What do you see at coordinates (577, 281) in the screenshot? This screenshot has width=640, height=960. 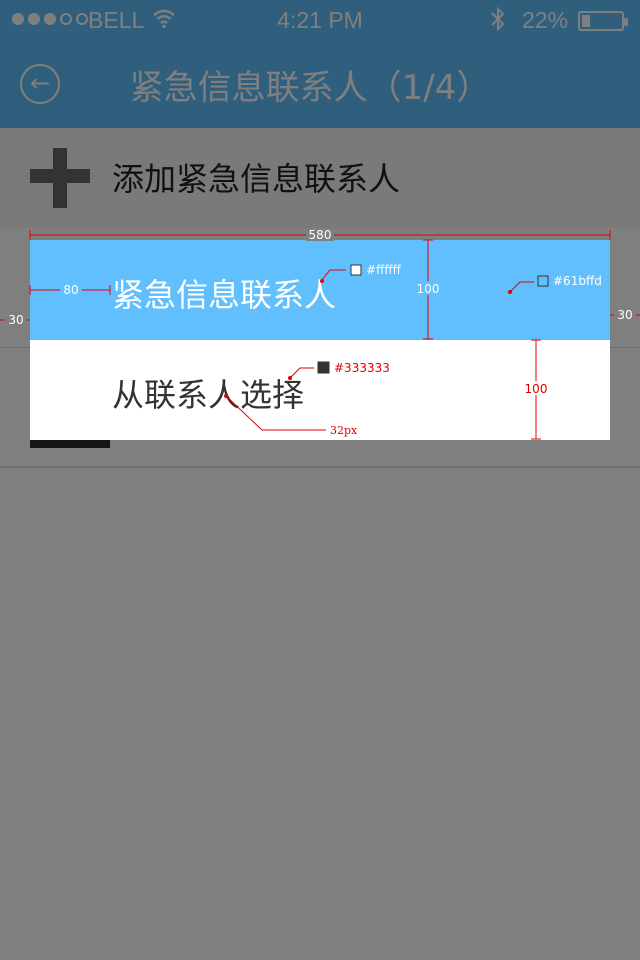 I see `color-label-blue: #61bffd` at bounding box center [577, 281].